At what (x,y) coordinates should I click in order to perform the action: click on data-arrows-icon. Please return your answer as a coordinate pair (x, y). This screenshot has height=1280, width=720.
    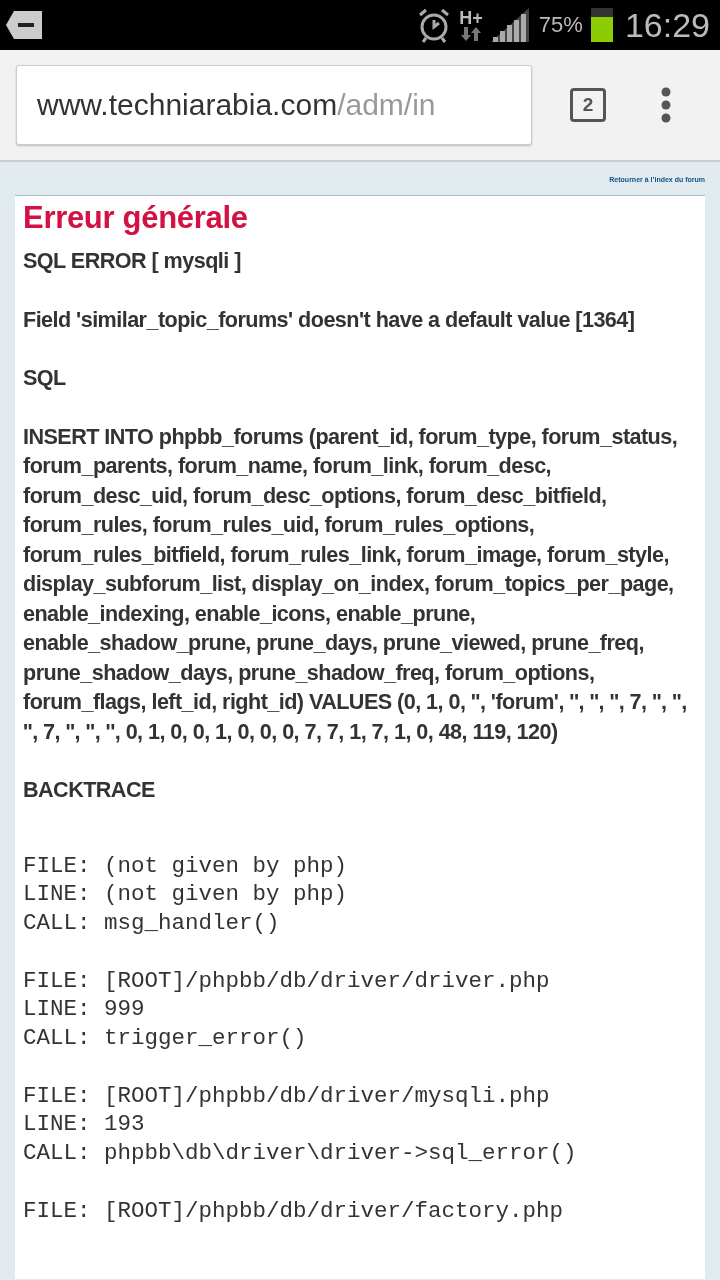
    Looking at the image, I should click on (471, 34).